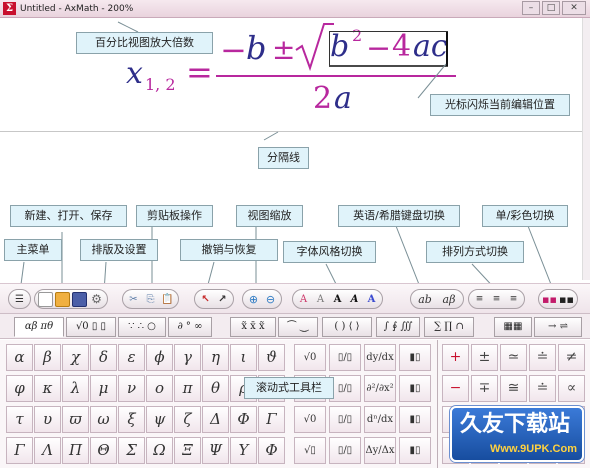 This screenshot has width=590, height=468. What do you see at coordinates (380, 357) in the screenshot?
I see `template-button: dy/dx` at bounding box center [380, 357].